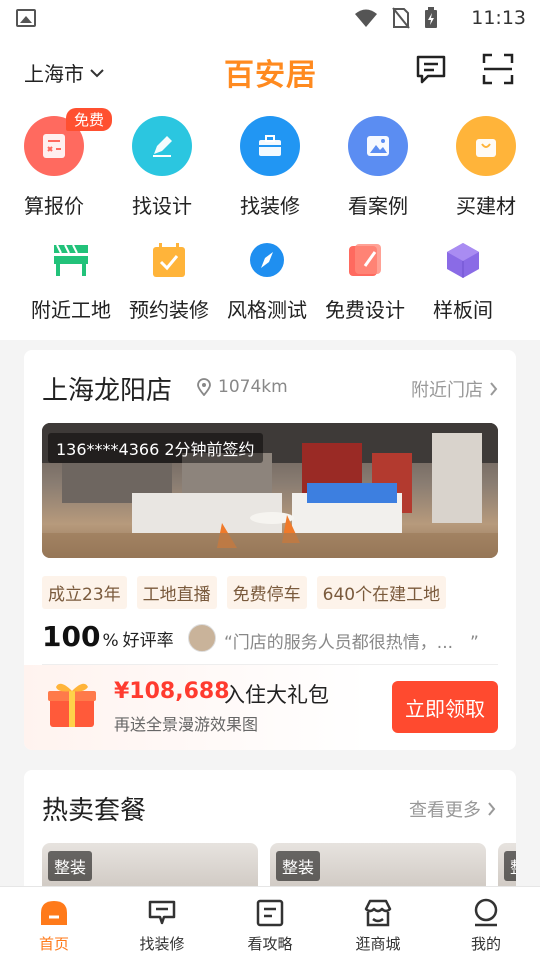 The image size is (540, 960). What do you see at coordinates (72, 705) in the screenshot?
I see `gift-icon` at bounding box center [72, 705].